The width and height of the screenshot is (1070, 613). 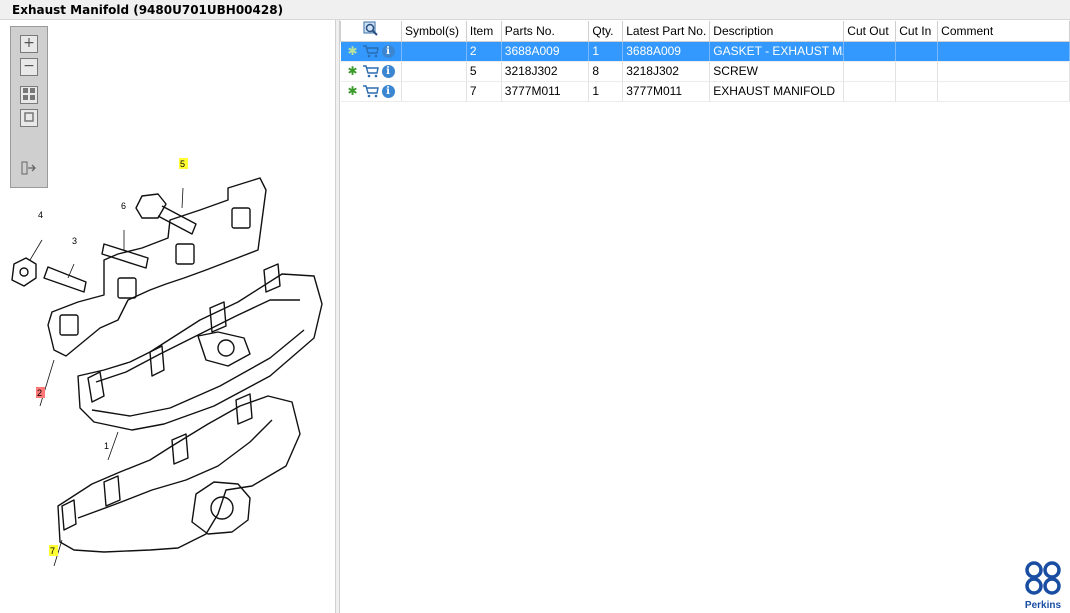 I want to click on column-header-description: Description, so click(x=777, y=31).